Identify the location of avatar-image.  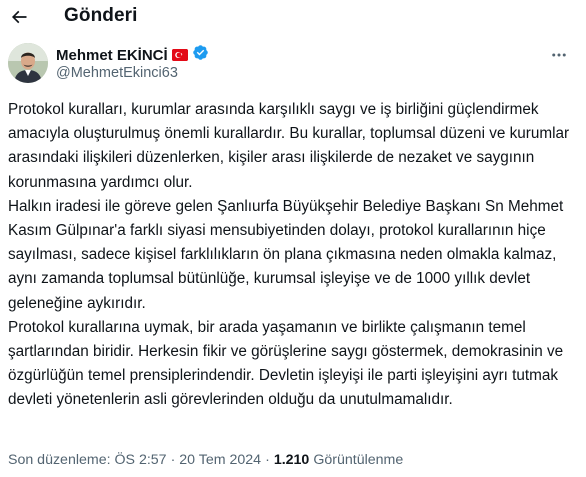
(28, 63).